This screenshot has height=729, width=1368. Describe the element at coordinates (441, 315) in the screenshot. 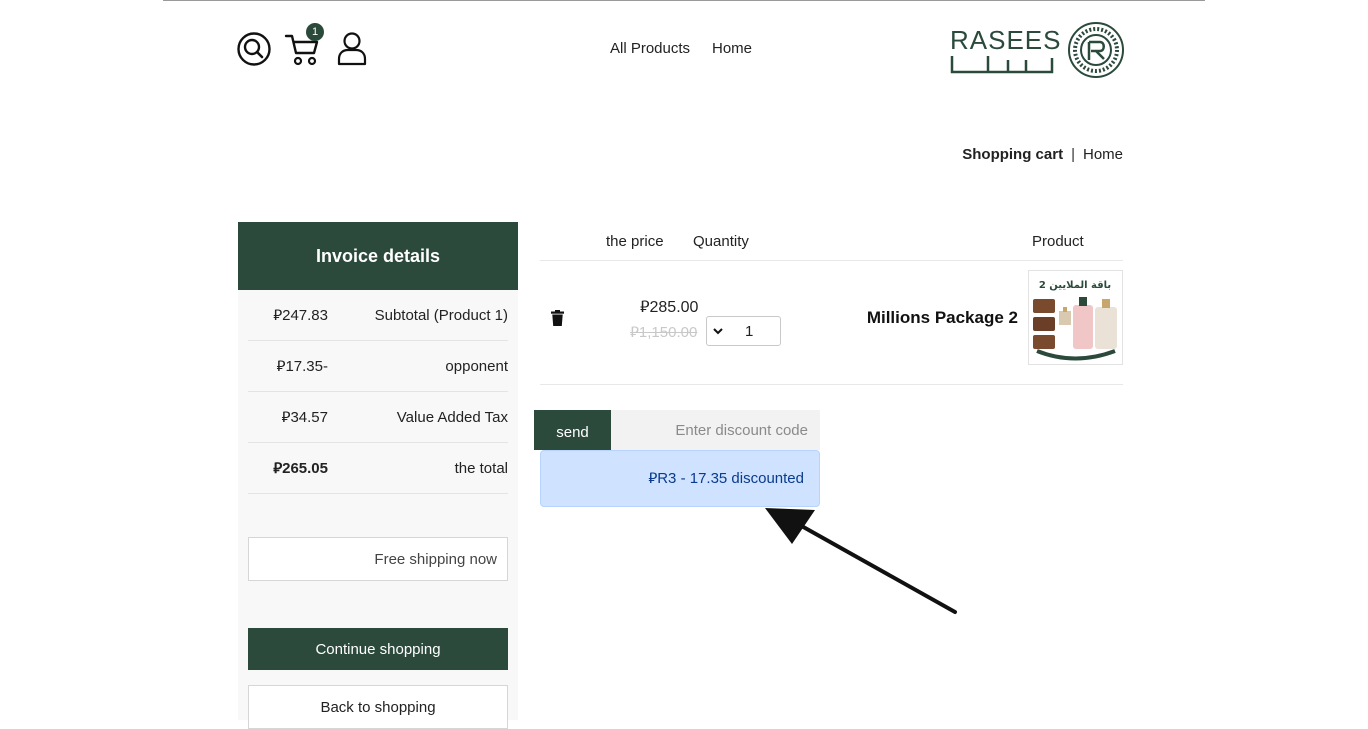

I see `invoice-label: Subtotal (Product 1)` at that location.